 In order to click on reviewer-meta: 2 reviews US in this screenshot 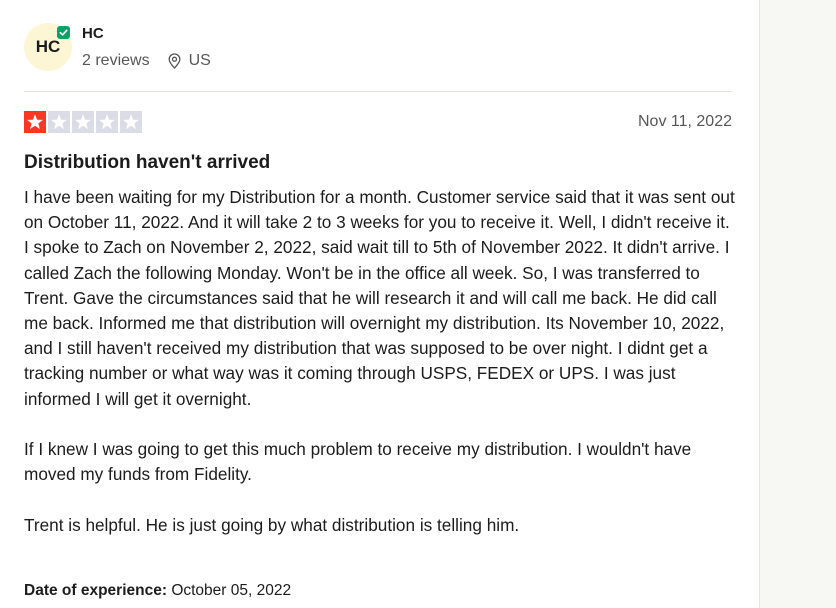, I will do `click(146, 61)`.